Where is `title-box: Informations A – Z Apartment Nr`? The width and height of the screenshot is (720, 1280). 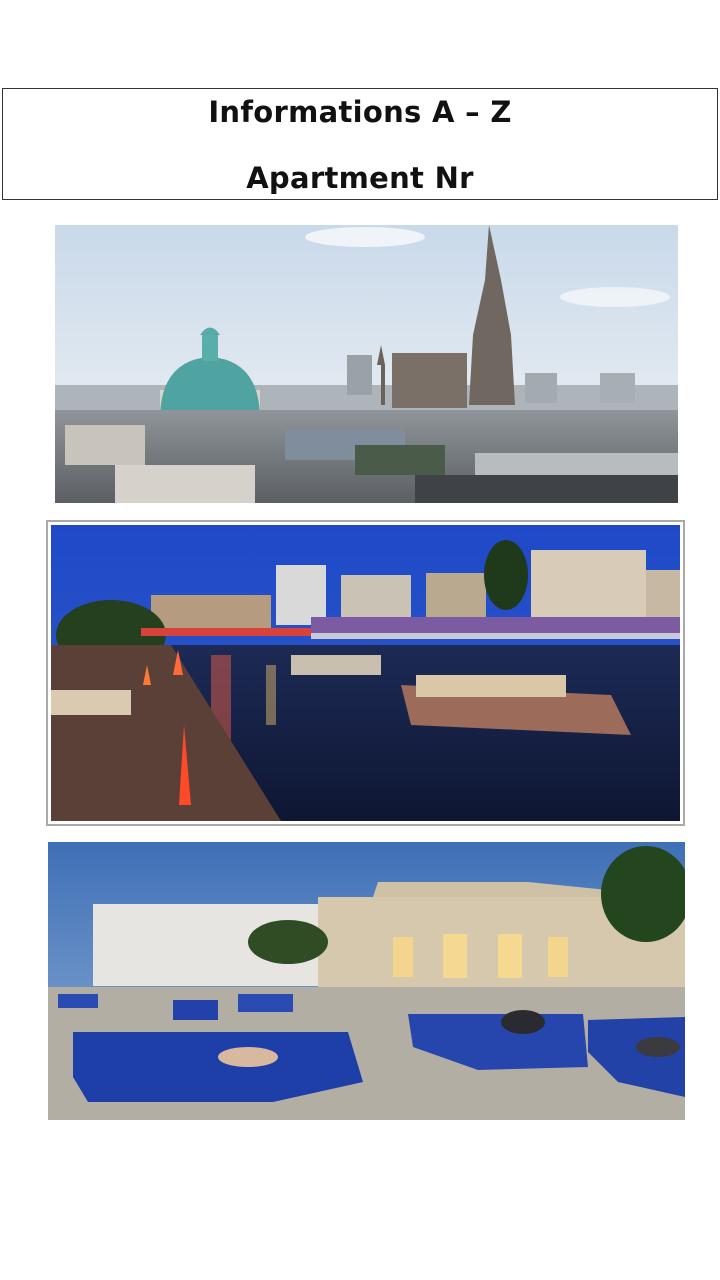 title-box: Informations A – Z Apartment Nr is located at coordinates (360, 144).